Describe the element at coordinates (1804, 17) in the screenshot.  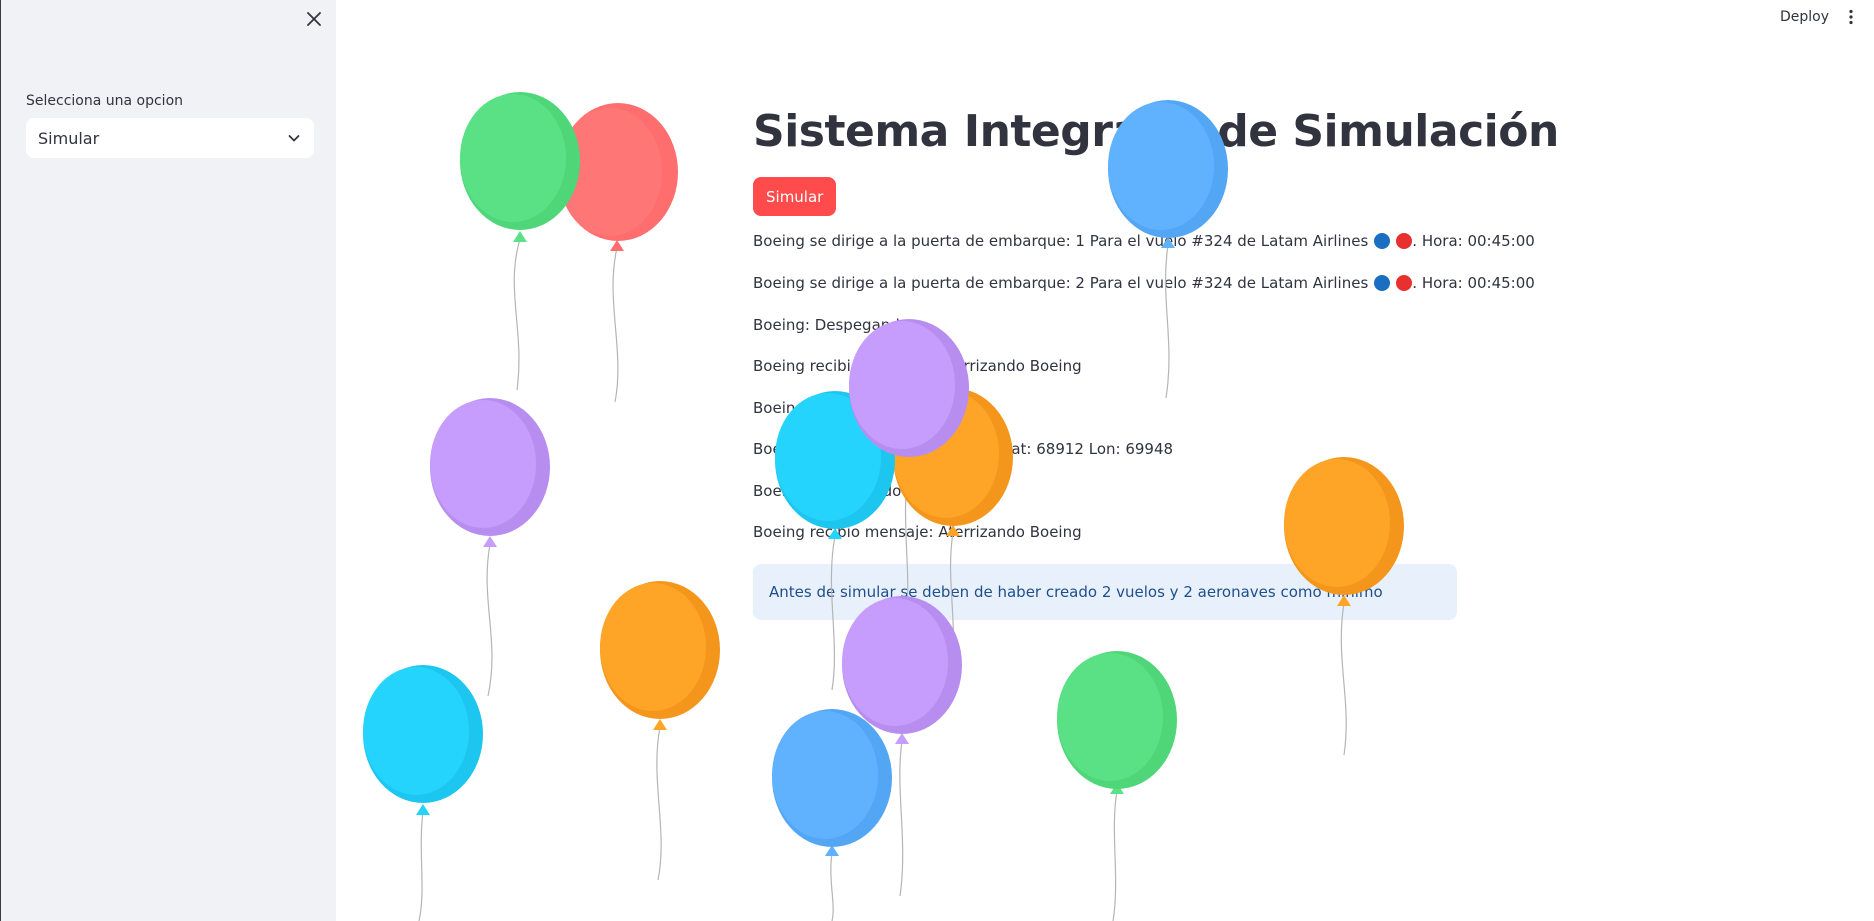
I see `deploy-button: Deploy` at that location.